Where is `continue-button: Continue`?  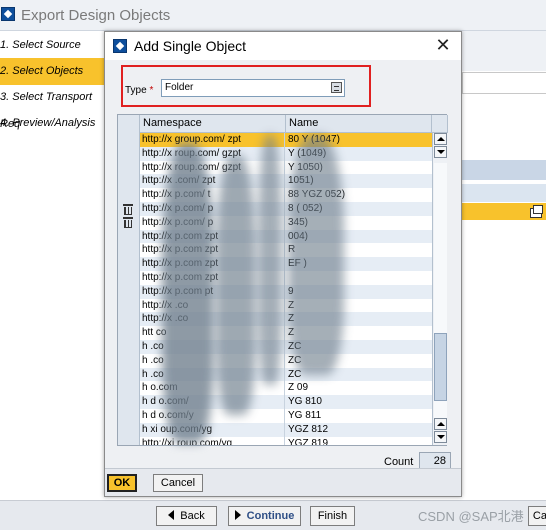
continue-button: Continue is located at coordinates (264, 516).